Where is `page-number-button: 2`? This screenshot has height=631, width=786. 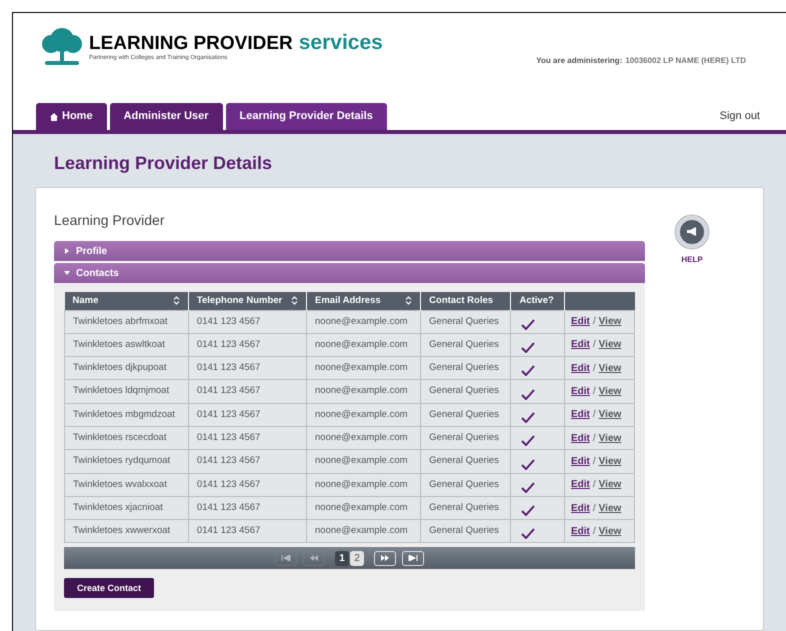 page-number-button: 2 is located at coordinates (357, 558).